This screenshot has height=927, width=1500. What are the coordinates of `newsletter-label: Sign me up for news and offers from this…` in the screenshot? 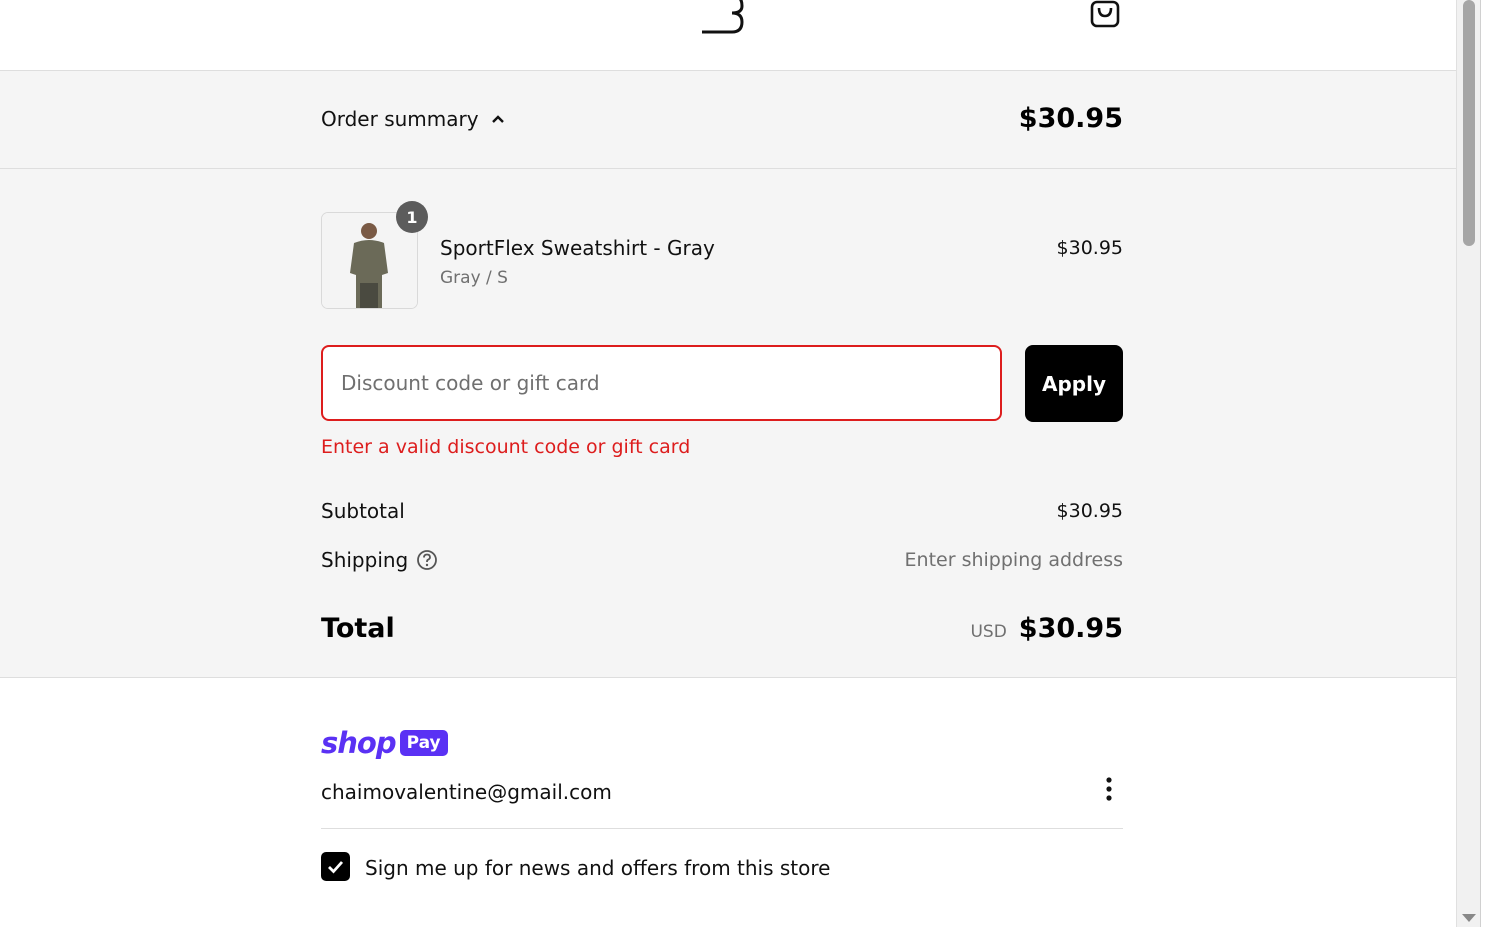 It's located at (598, 868).